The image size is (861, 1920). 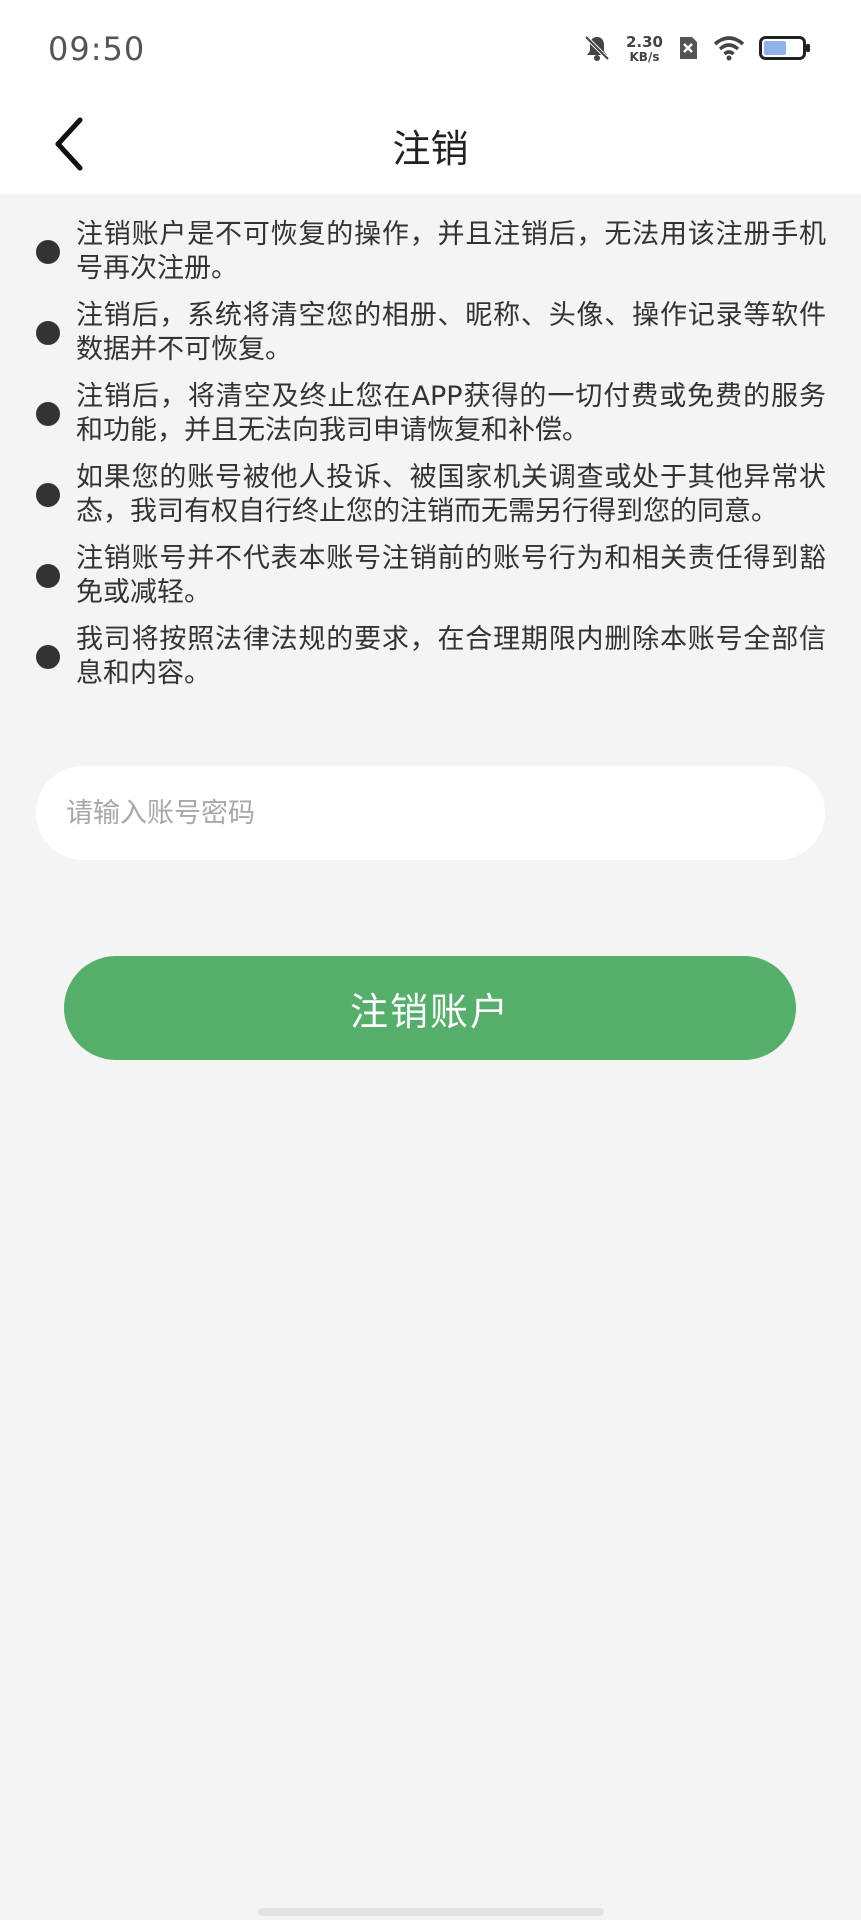 What do you see at coordinates (597, 50) in the screenshot?
I see `bell-muted-icon` at bounding box center [597, 50].